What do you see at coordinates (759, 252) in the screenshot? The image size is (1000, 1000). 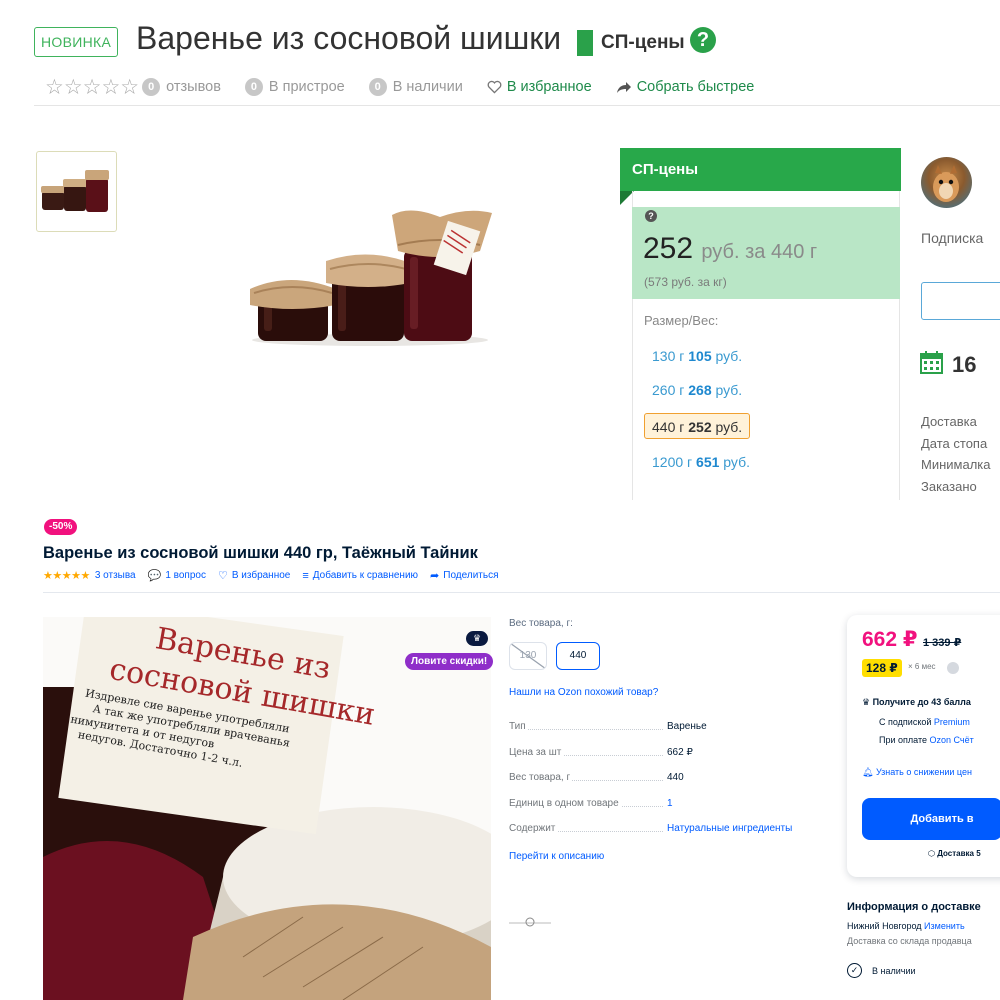 I see `price-unit: руб. за 440 г` at bounding box center [759, 252].